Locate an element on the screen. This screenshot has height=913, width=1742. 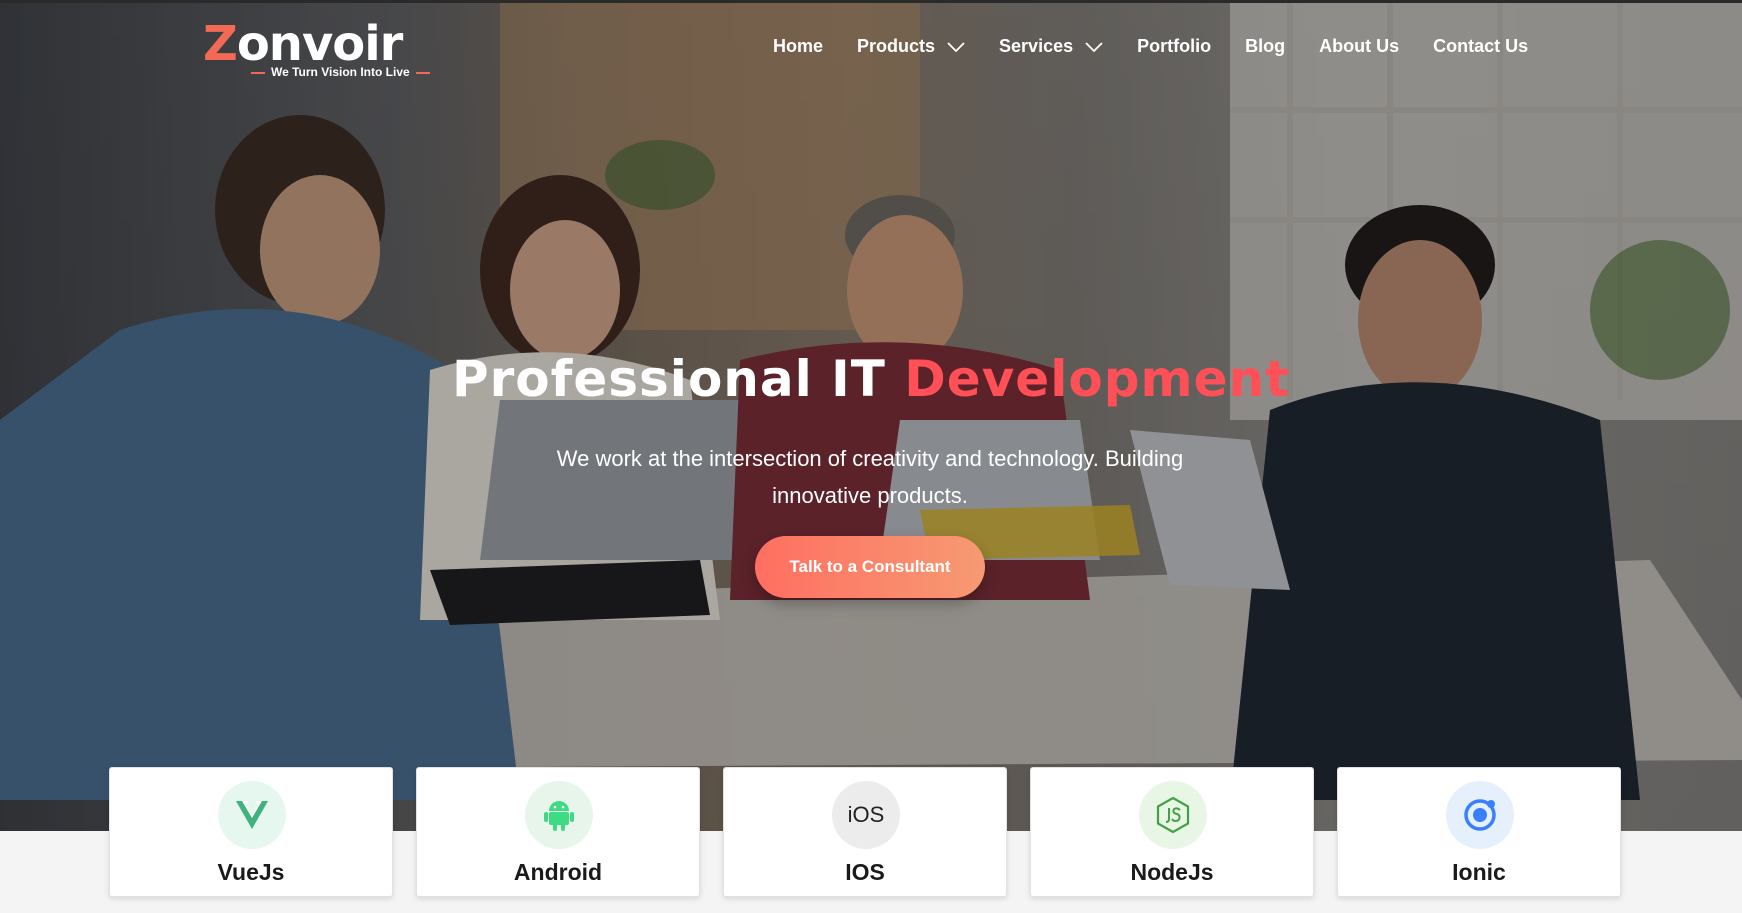
nav-label: Contact Us is located at coordinates (1481, 46).